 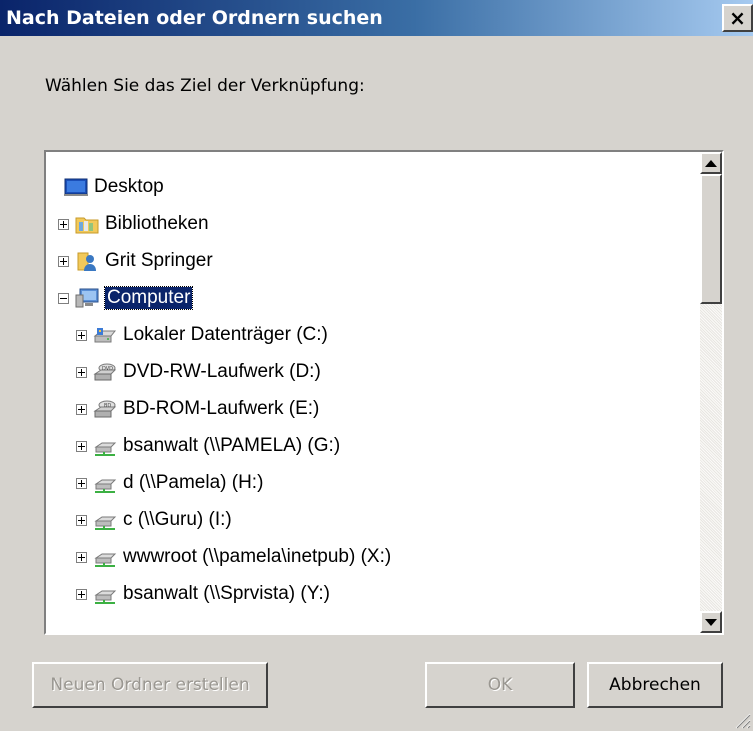 I want to click on bd-drive-icon: BD, so click(x=105, y=409).